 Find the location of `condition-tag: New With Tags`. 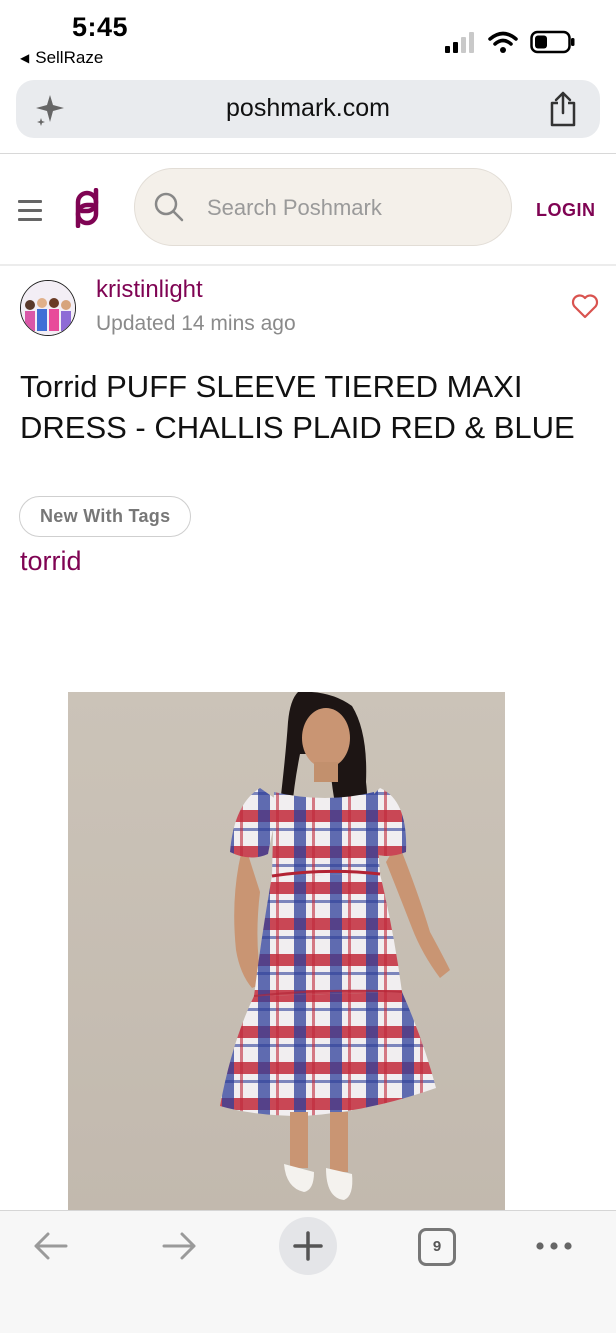

condition-tag: New With Tags is located at coordinates (105, 516).